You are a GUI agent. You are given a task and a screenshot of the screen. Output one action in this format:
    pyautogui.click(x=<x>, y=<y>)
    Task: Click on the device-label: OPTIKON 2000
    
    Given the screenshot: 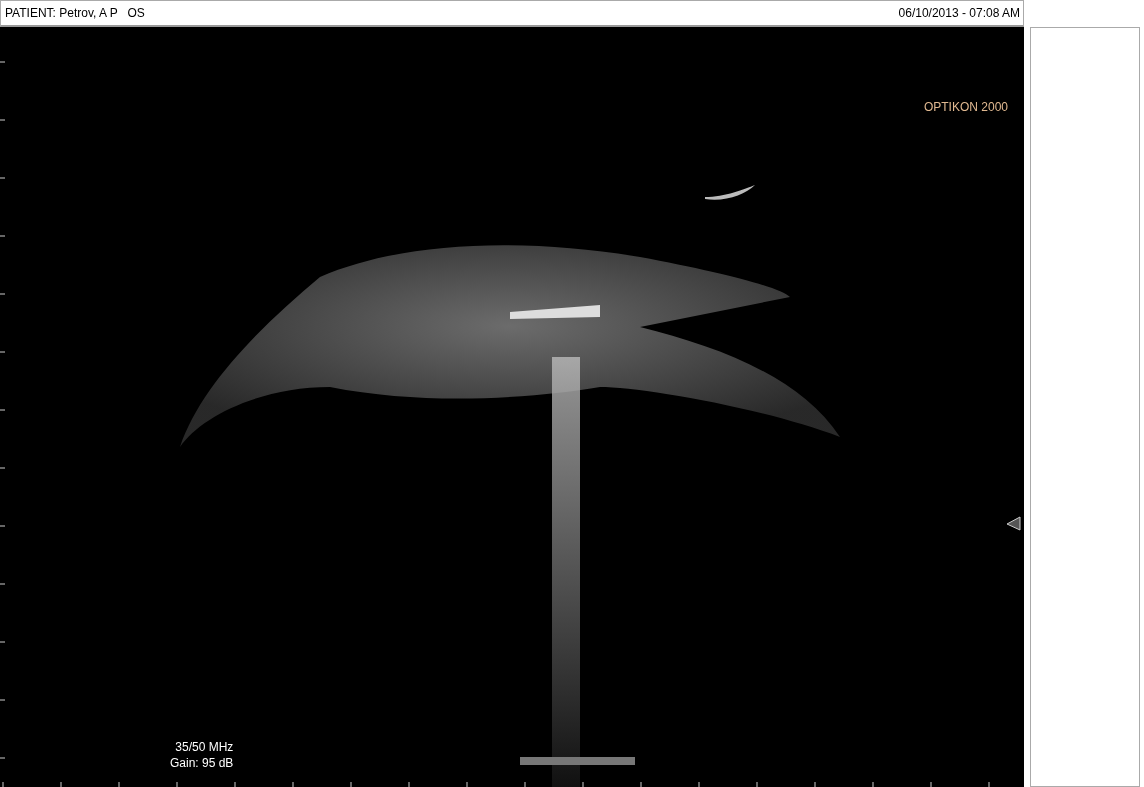 What is the action you would take?
    pyautogui.click(x=965, y=107)
    